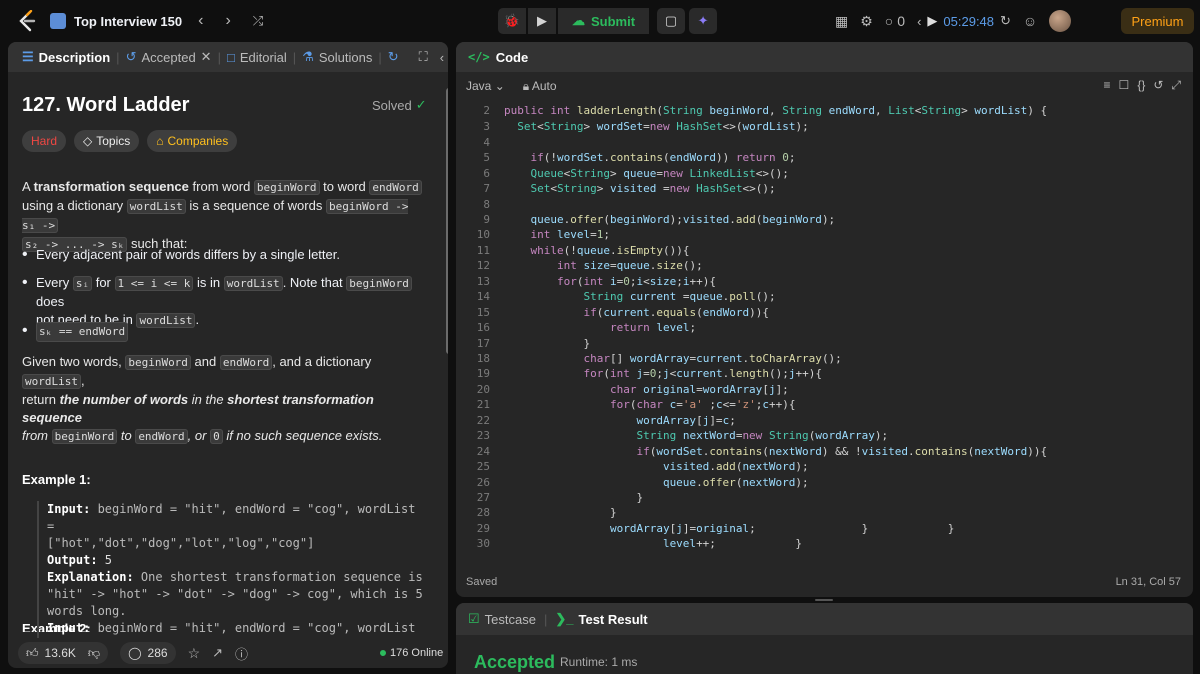 The height and width of the screenshot is (674, 1200). I want to click on reset-icon: ↺, so click(1158, 85).